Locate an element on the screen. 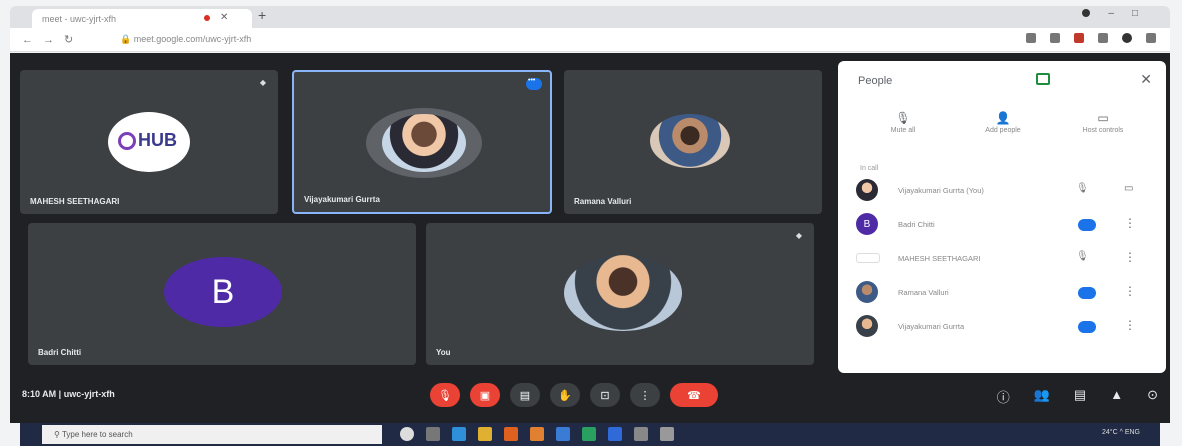 This screenshot has height=446, width=1182. hub-logo: HUB is located at coordinates (149, 142).